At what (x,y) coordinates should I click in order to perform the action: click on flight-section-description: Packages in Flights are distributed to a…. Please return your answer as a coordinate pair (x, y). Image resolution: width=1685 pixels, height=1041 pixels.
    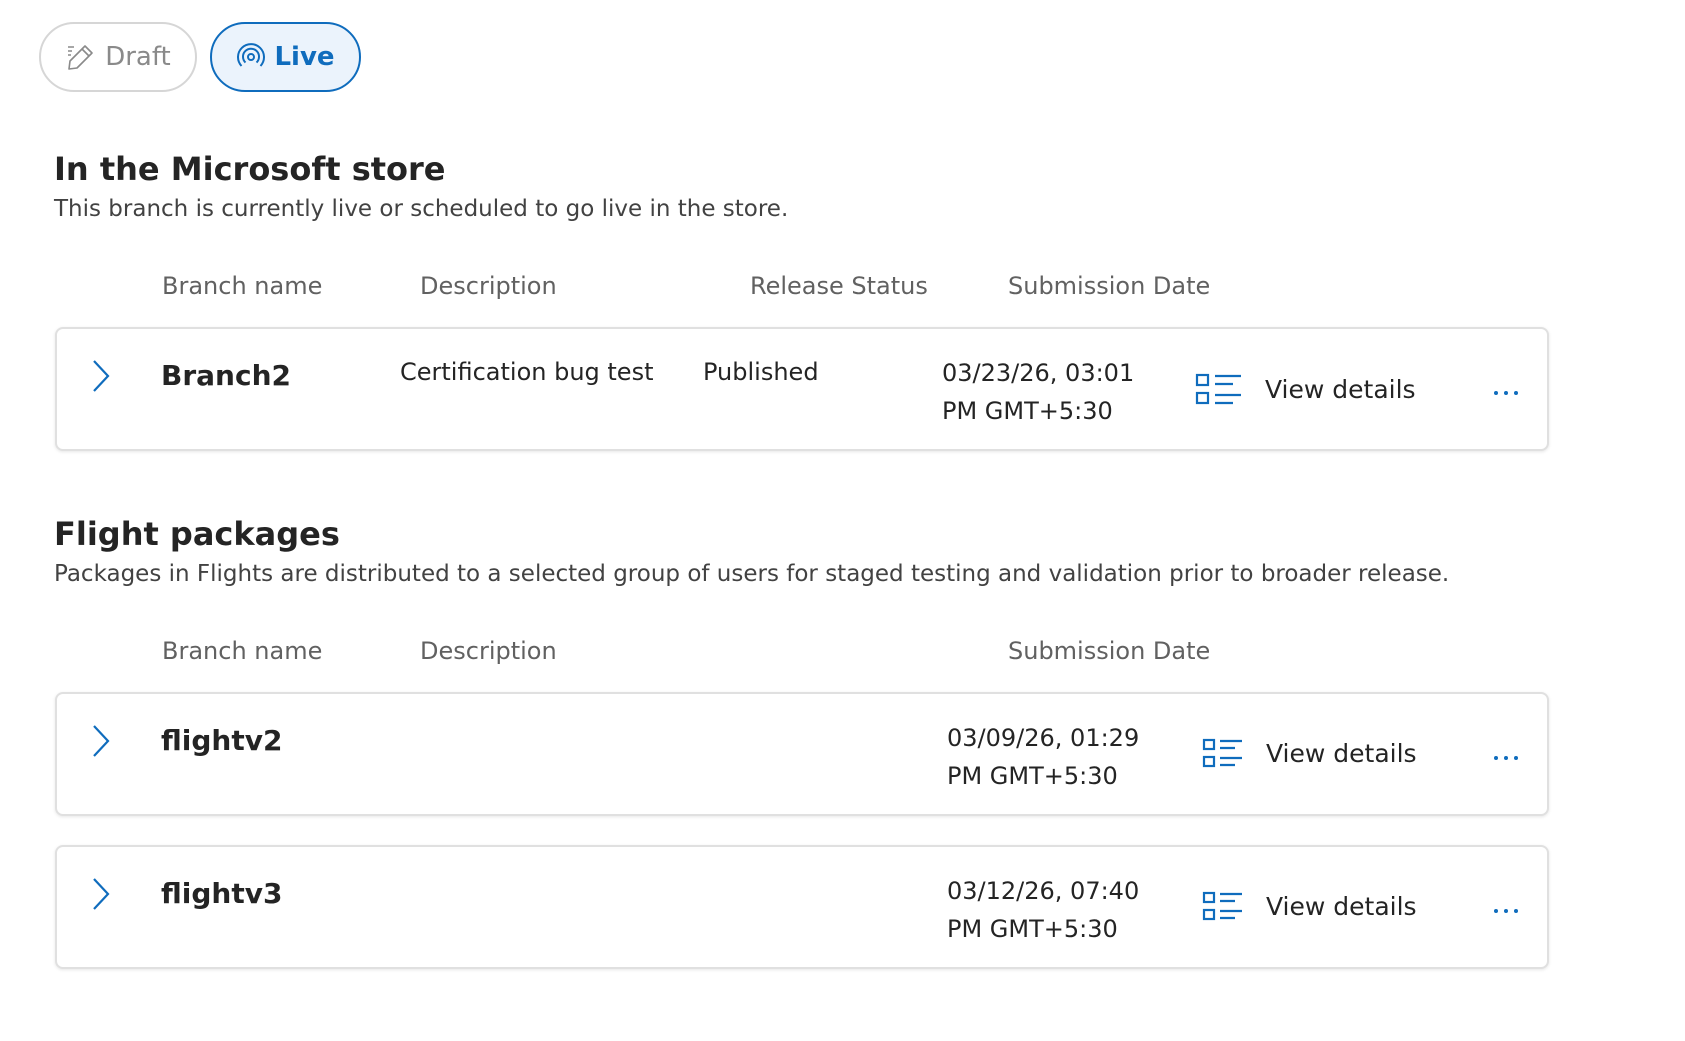
    Looking at the image, I should click on (752, 574).